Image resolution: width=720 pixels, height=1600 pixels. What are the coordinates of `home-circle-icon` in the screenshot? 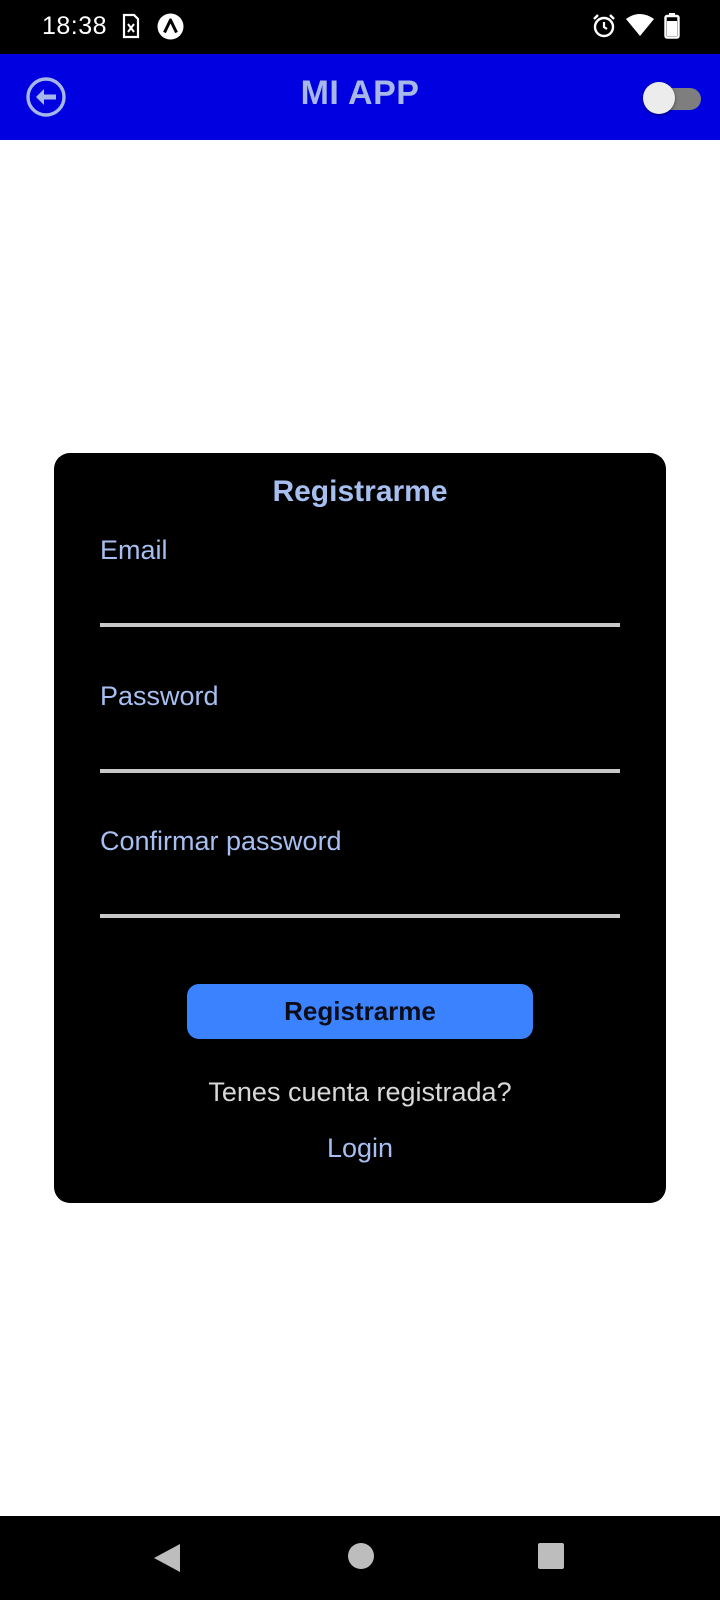 It's located at (361, 1556).